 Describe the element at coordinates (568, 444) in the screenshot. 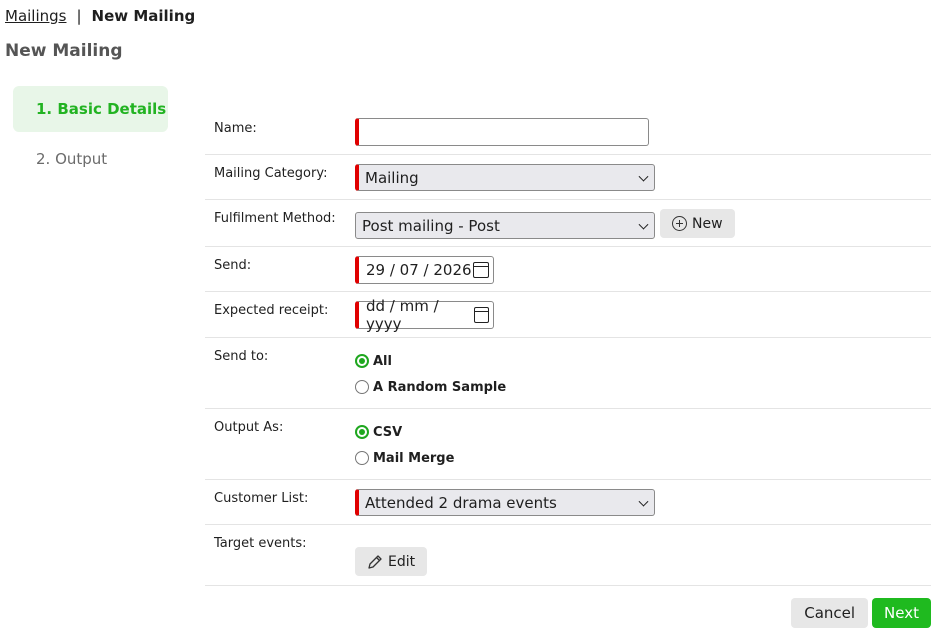

I see `row-output-as: Output As: CSV Mail Merge` at that location.